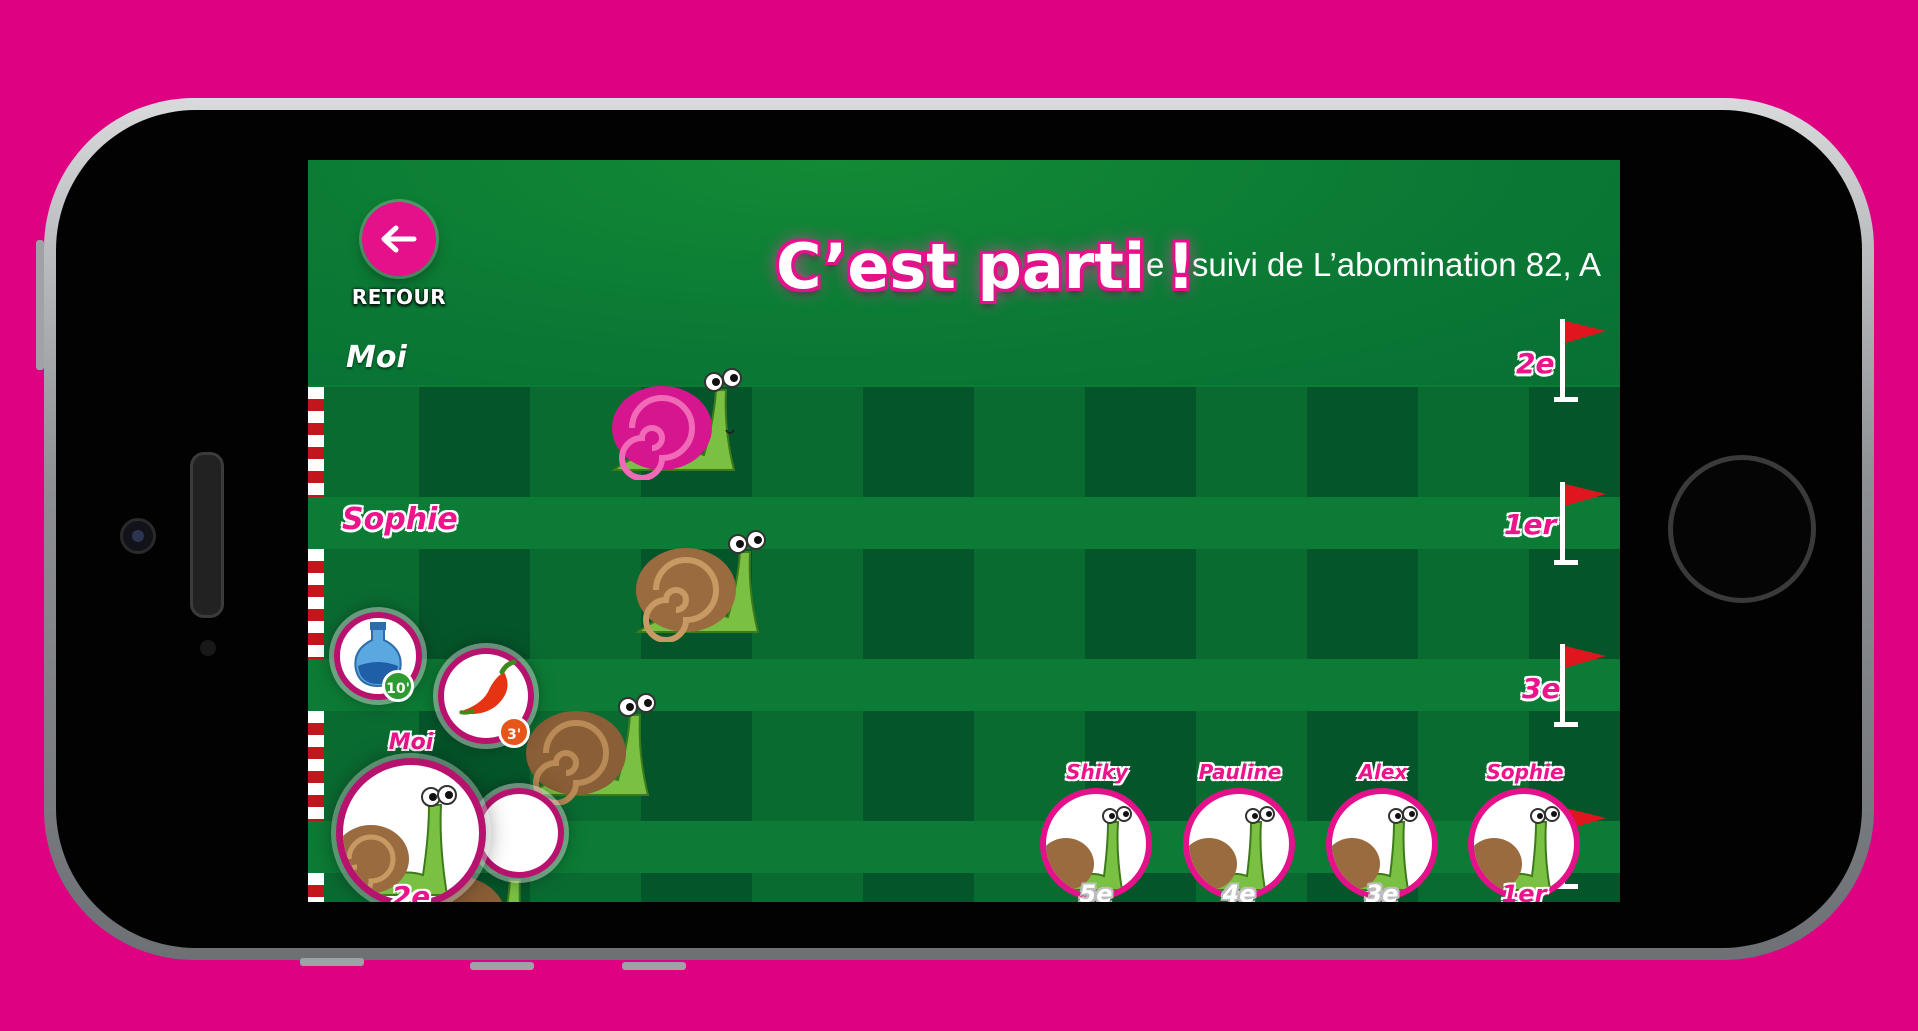 This screenshot has width=1918, height=1031. I want to click on snail-pink-icon, so click(676, 424).